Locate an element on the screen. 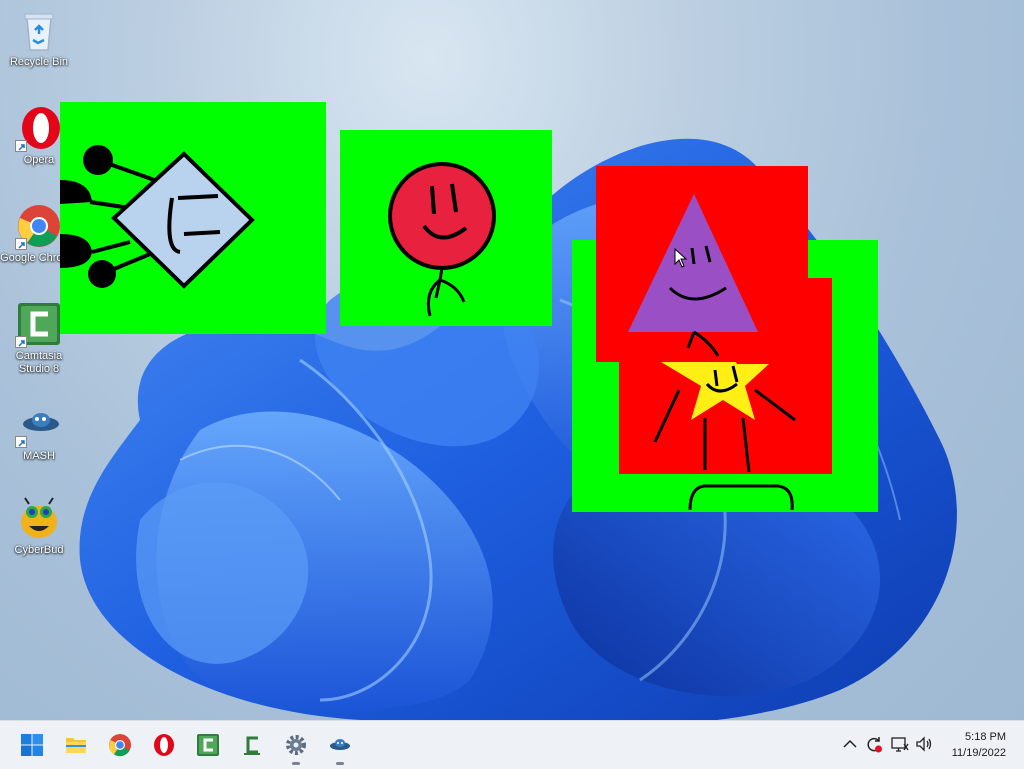 Image resolution: width=1024 pixels, height=769 pixels. chevron-up-icon is located at coordinates (850, 743).